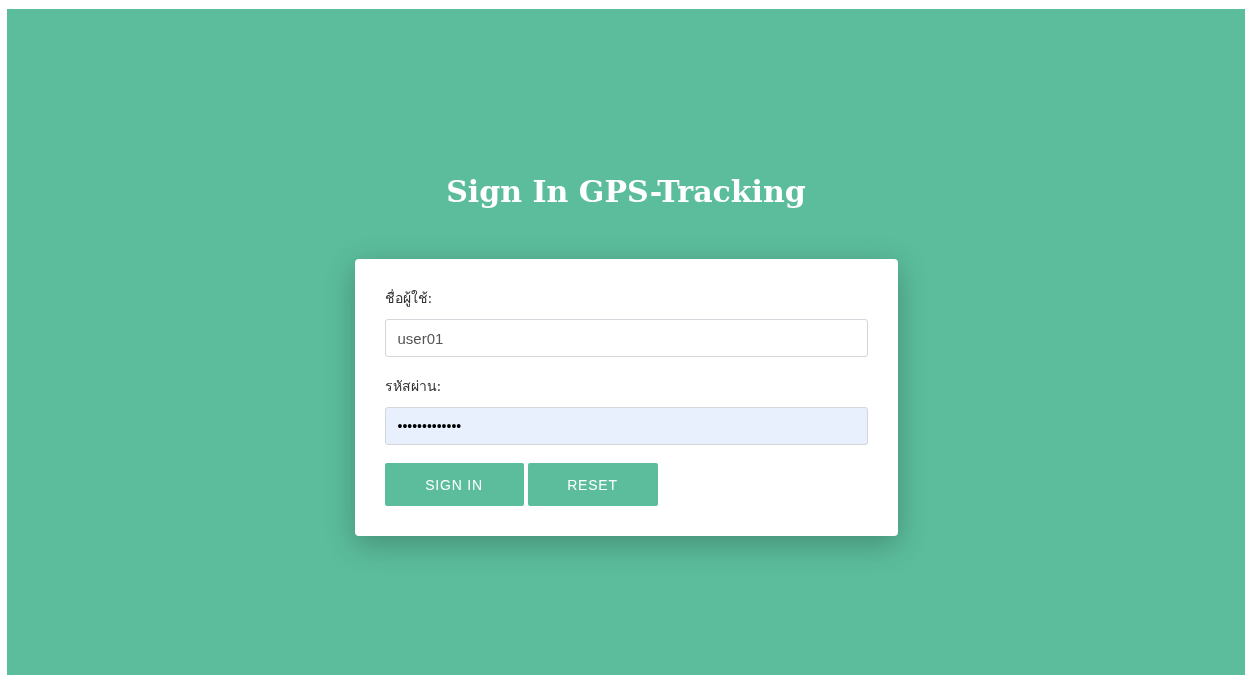 The width and height of the screenshot is (1245, 675). Describe the element at coordinates (626, 191) in the screenshot. I see `page-title: Sign In GPS-Tracking` at that location.